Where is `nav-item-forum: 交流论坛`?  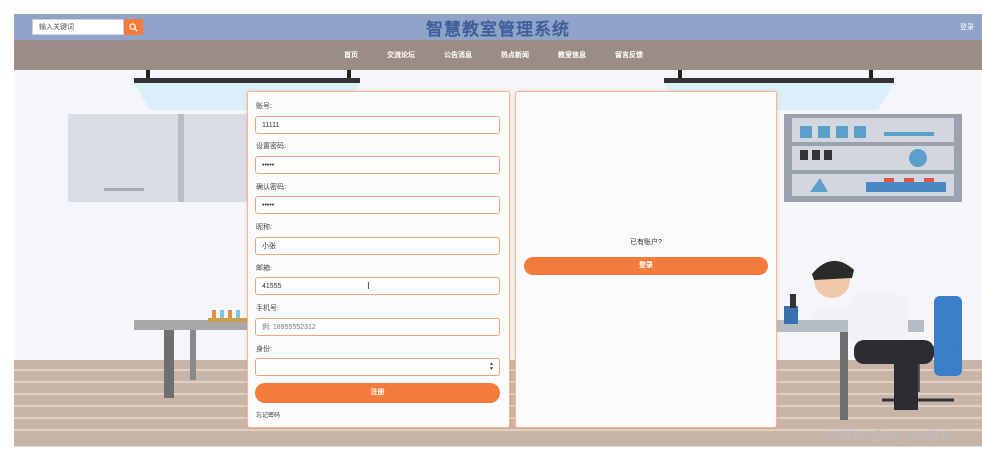 nav-item-forum: 交流论坛 is located at coordinates (401, 55).